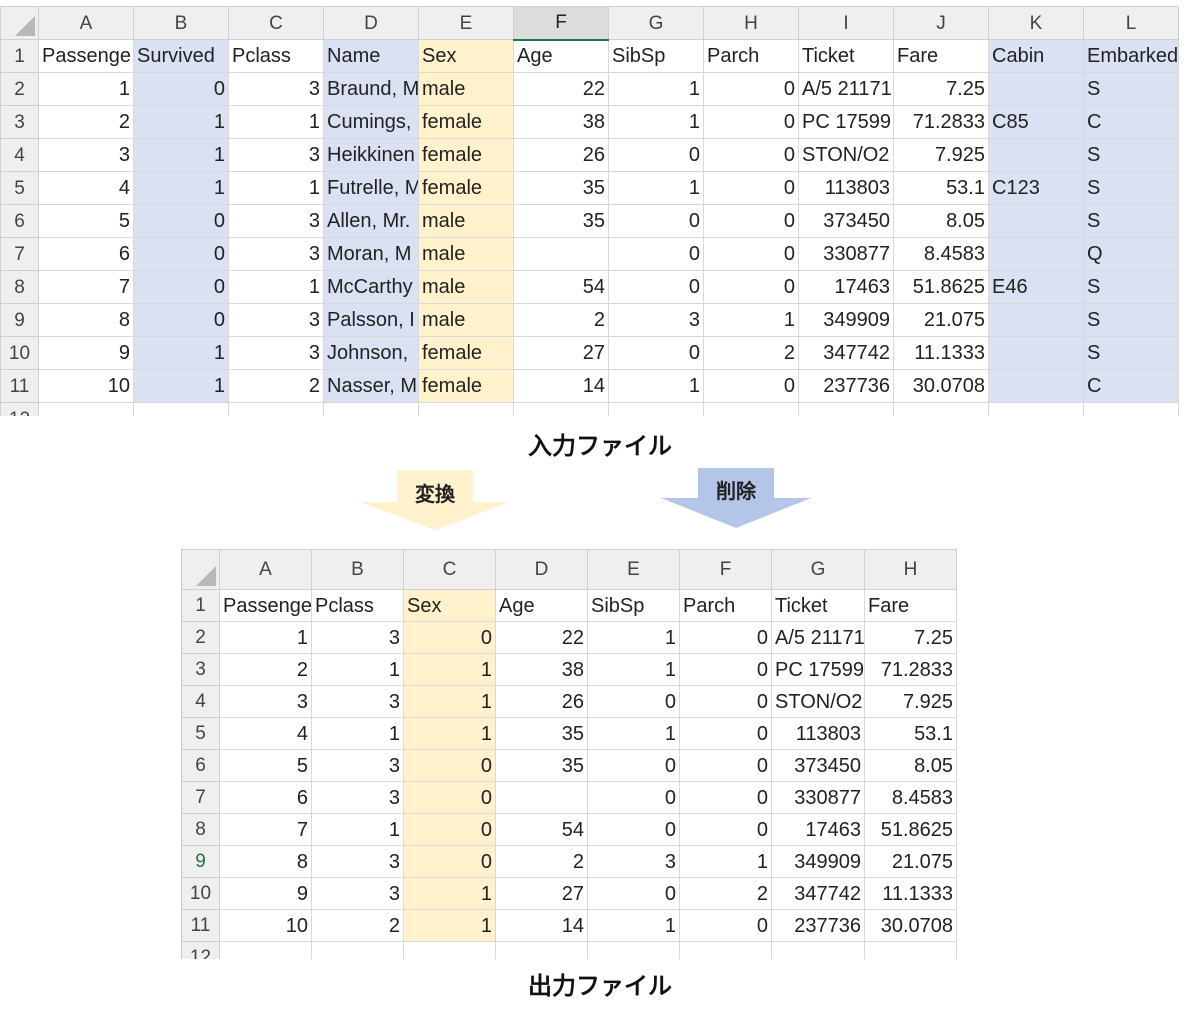 The image size is (1200, 1017). Describe the element at coordinates (910, 701) in the screenshot. I see `cell: 7.925` at that location.